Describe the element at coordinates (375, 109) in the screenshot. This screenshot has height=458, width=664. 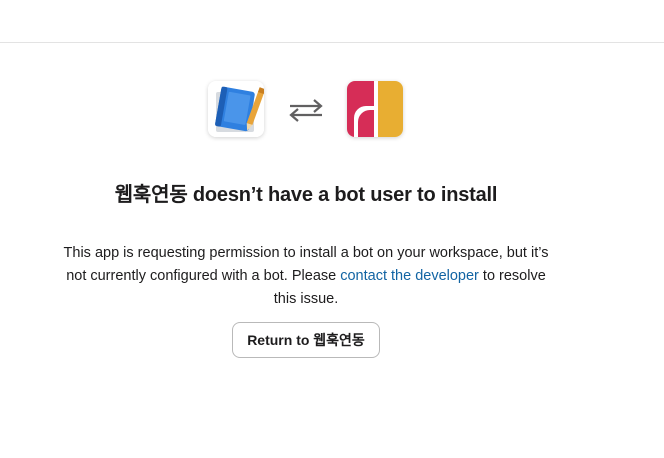
I see `workspace-logo-icon` at that location.